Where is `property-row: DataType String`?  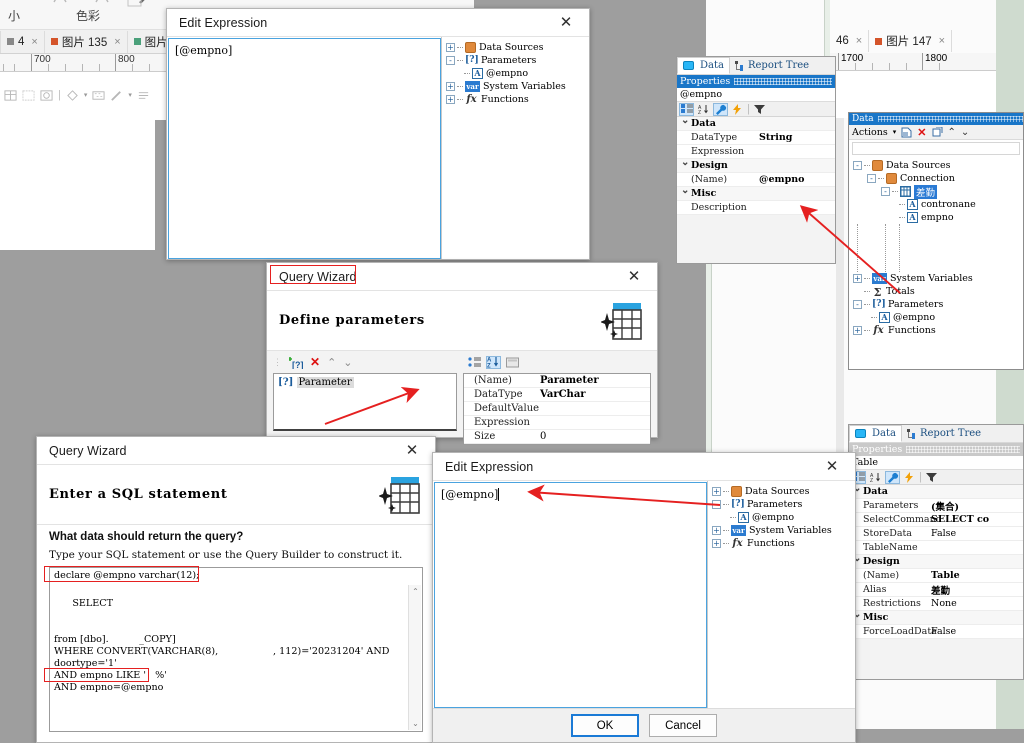
property-row: DataType String is located at coordinates (756, 138).